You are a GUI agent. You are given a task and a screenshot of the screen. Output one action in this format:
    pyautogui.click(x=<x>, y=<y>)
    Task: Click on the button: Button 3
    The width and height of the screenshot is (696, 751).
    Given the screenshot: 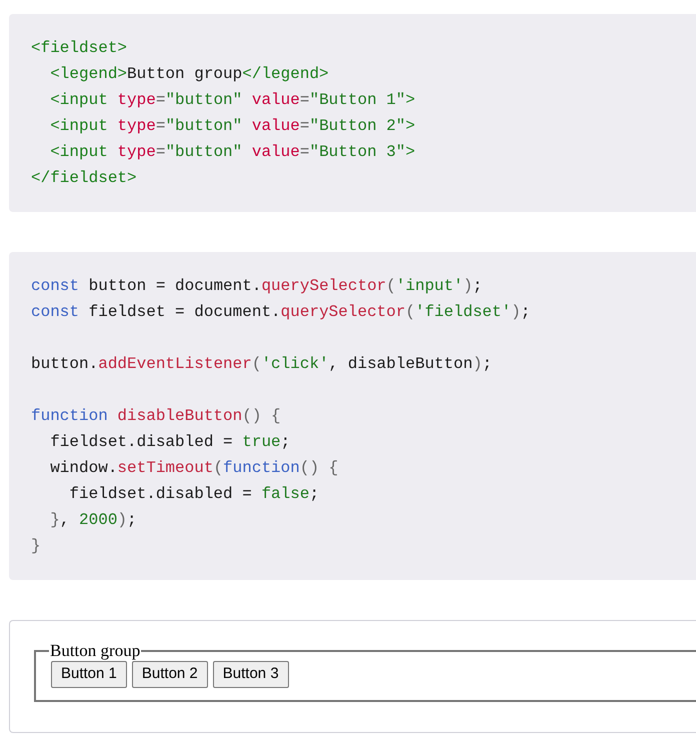 What is the action you would take?
    pyautogui.click(x=250, y=674)
    